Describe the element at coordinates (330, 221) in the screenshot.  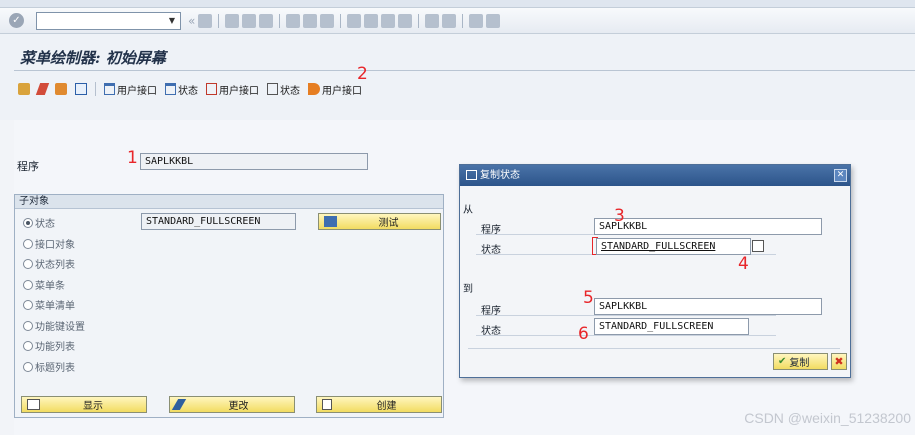
I see `test-icon` at that location.